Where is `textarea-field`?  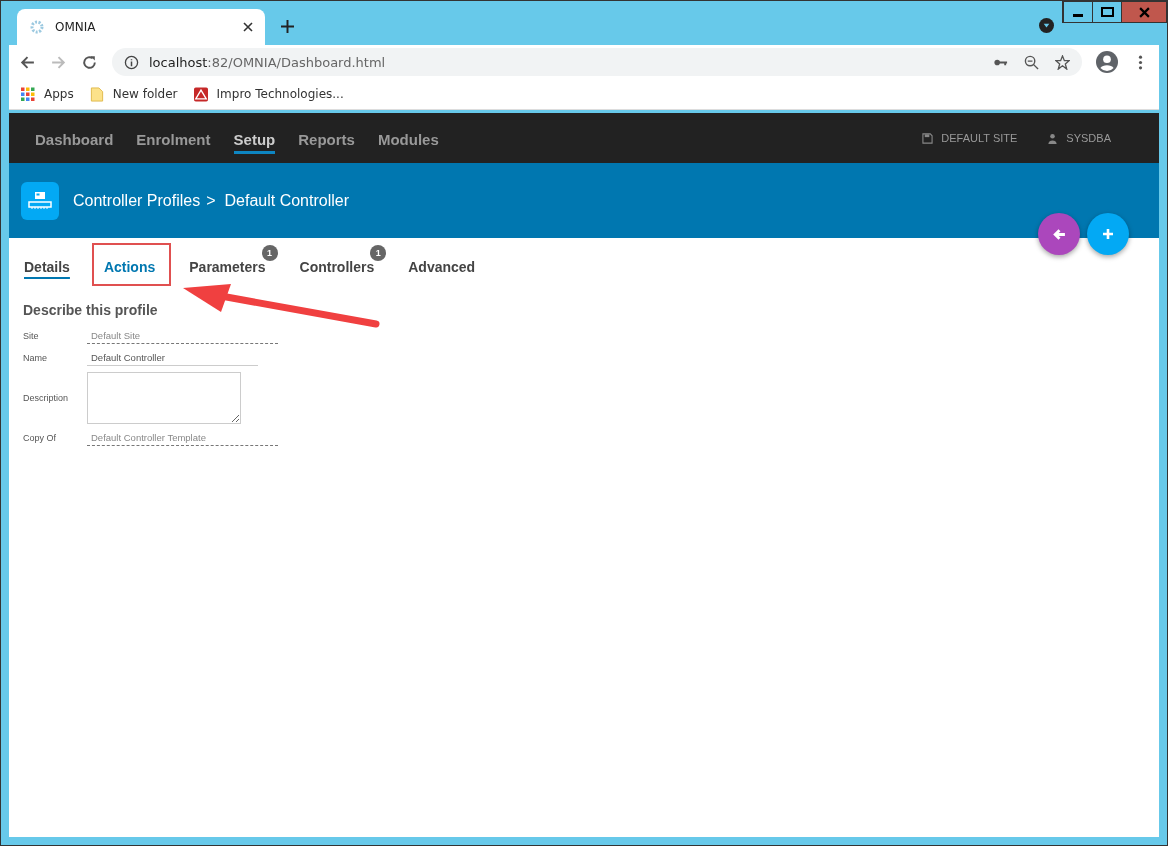
textarea-field is located at coordinates (164, 398).